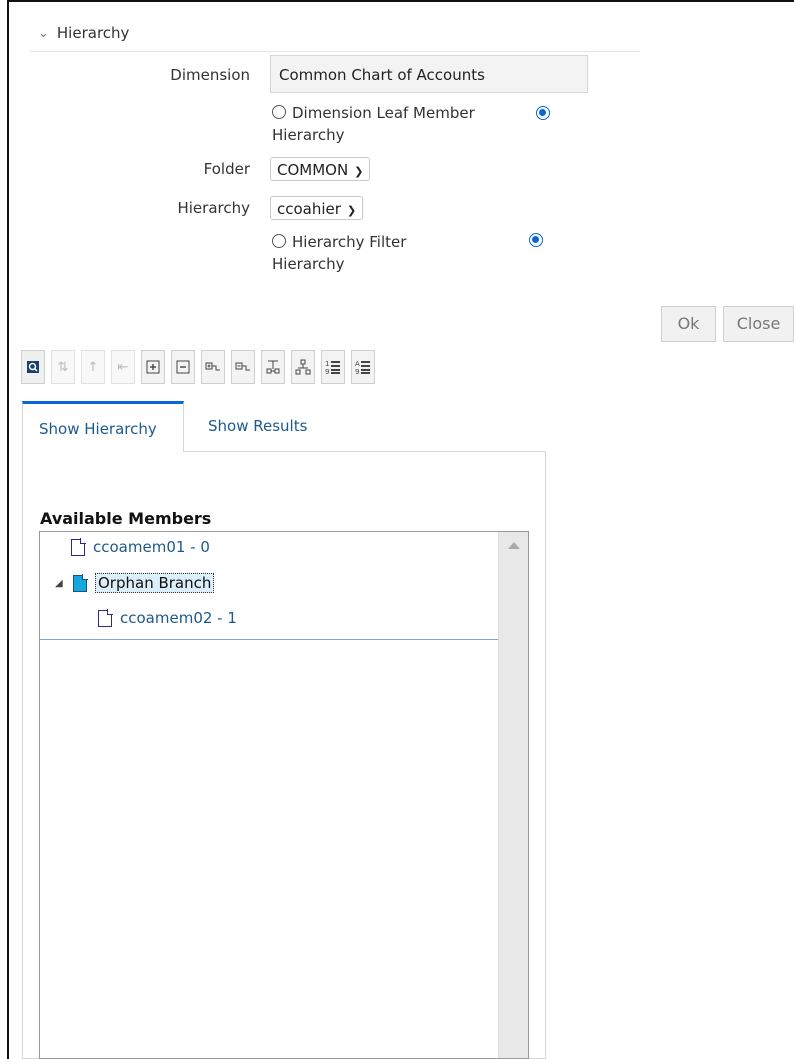 The width and height of the screenshot is (794, 1059). I want to click on hierarchy-tree-icon, so click(303, 367).